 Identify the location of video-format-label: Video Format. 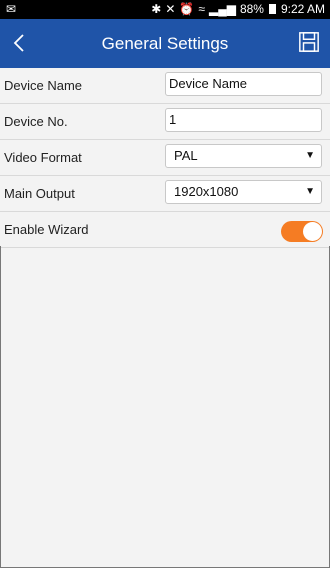
(43, 157).